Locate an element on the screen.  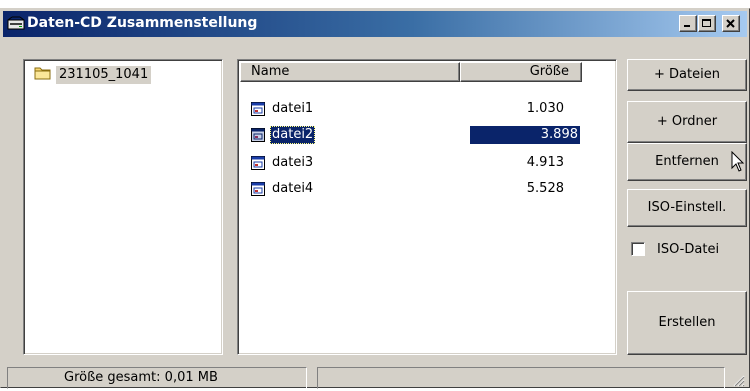
status-total-size: Größe gesamt: 0,01 MB is located at coordinates (157, 378).